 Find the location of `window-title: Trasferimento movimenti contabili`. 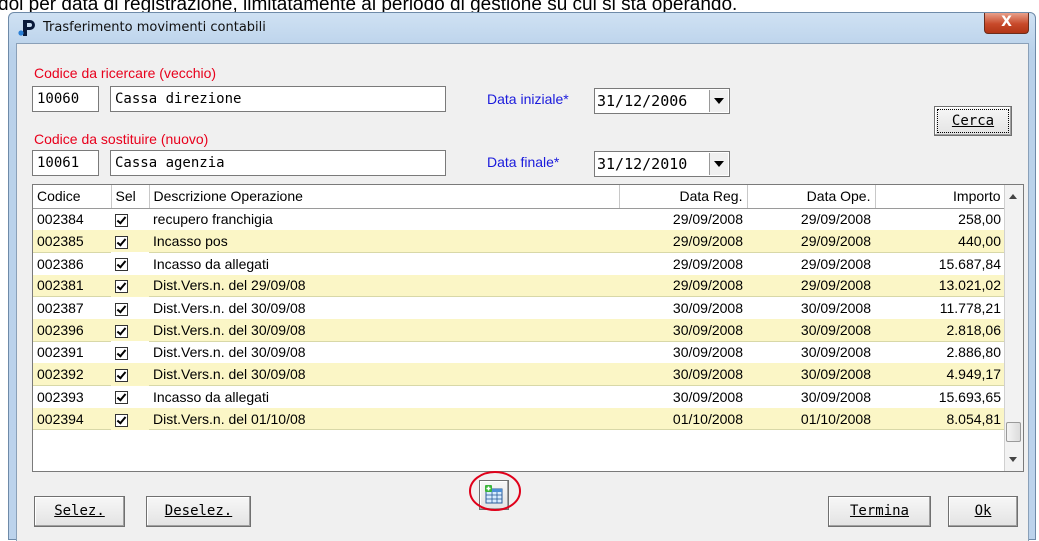

window-title: Trasferimento movimenti contabili is located at coordinates (154, 27).